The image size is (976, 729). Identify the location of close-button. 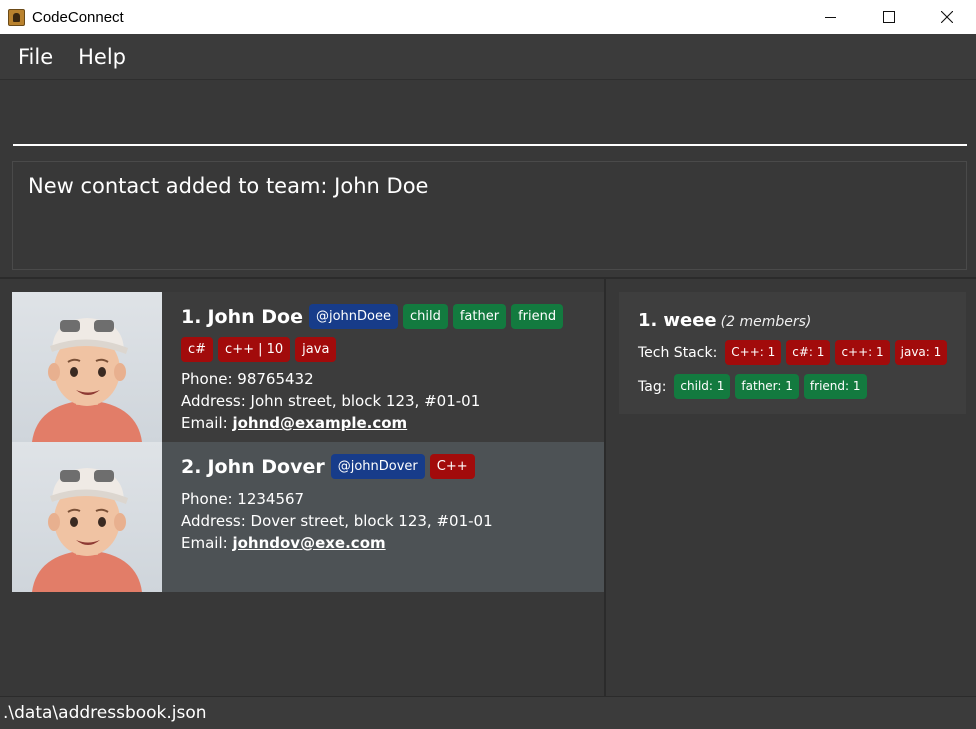
(947, 17).